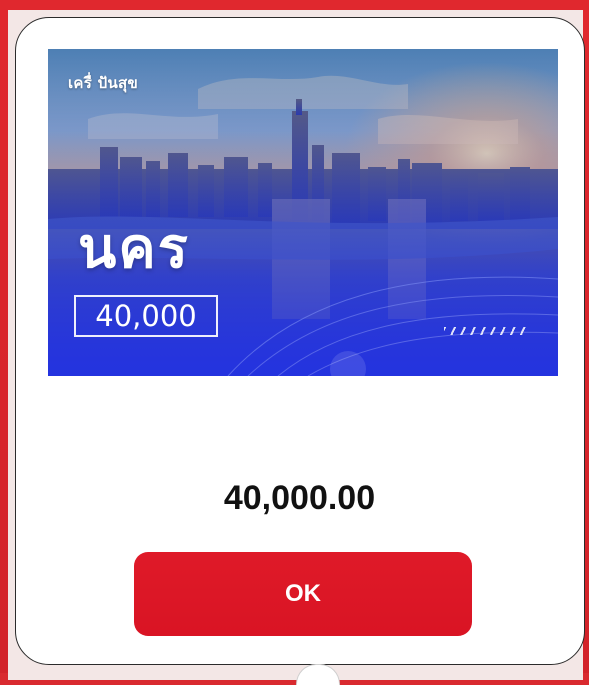 This screenshot has height=685, width=589. What do you see at coordinates (134, 248) in the screenshot?
I see `banner-title: นคร` at bounding box center [134, 248].